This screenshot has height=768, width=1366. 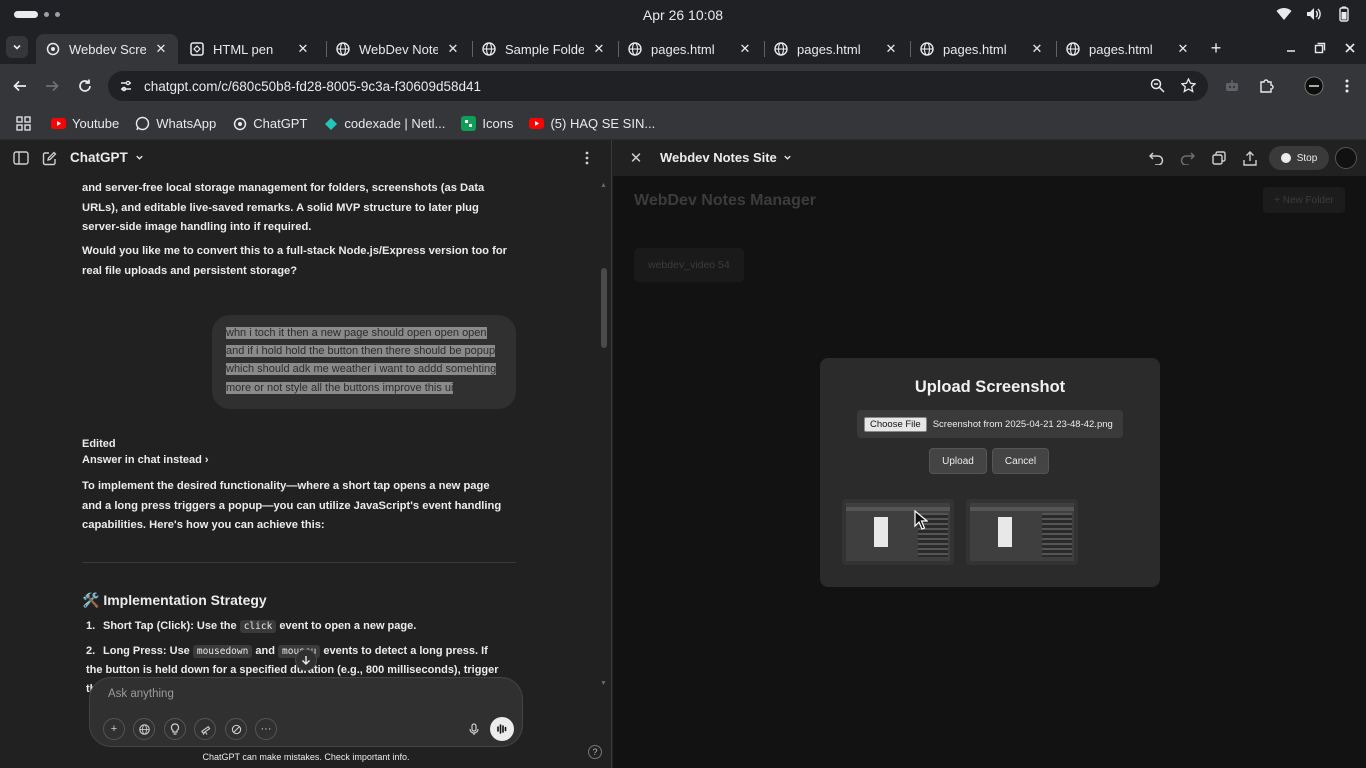 I want to click on web-search-globe-icon, so click(x=144, y=729).